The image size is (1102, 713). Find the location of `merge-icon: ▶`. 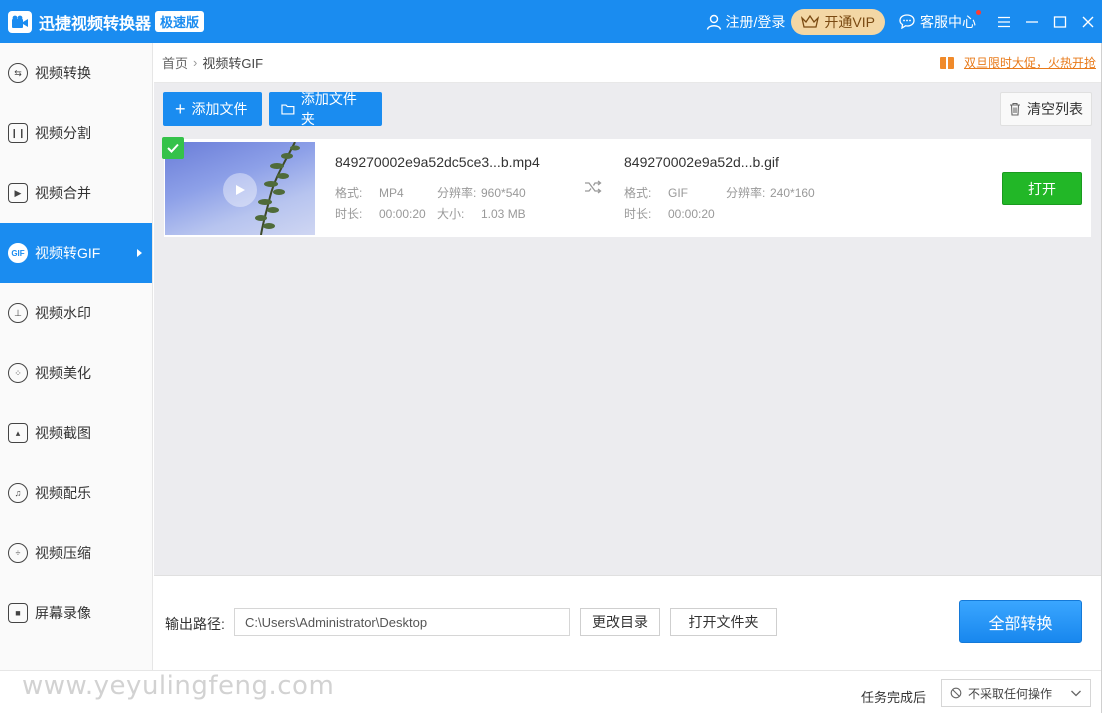

merge-icon: ▶ is located at coordinates (18, 193).